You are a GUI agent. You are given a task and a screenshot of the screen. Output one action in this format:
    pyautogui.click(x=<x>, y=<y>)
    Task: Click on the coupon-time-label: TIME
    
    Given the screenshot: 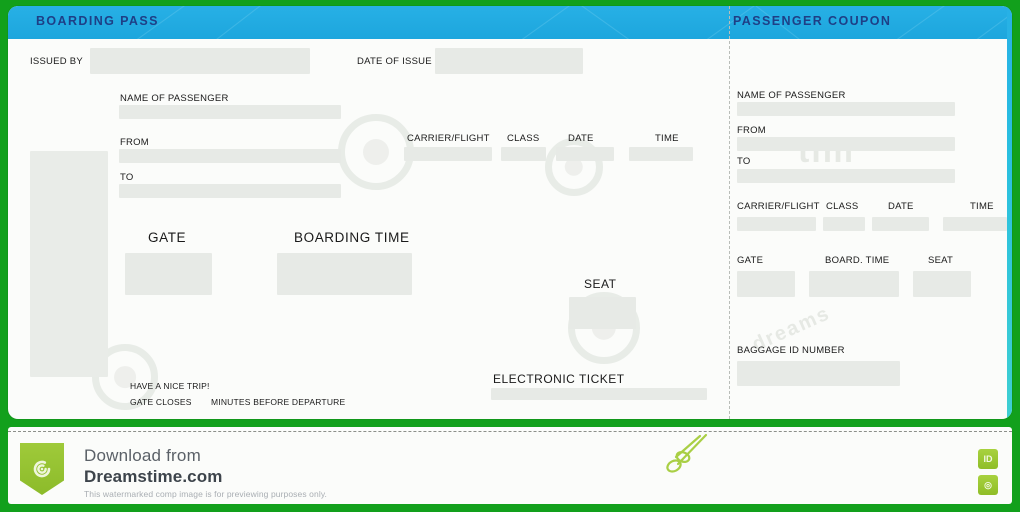 What is the action you would take?
    pyautogui.click(x=982, y=206)
    